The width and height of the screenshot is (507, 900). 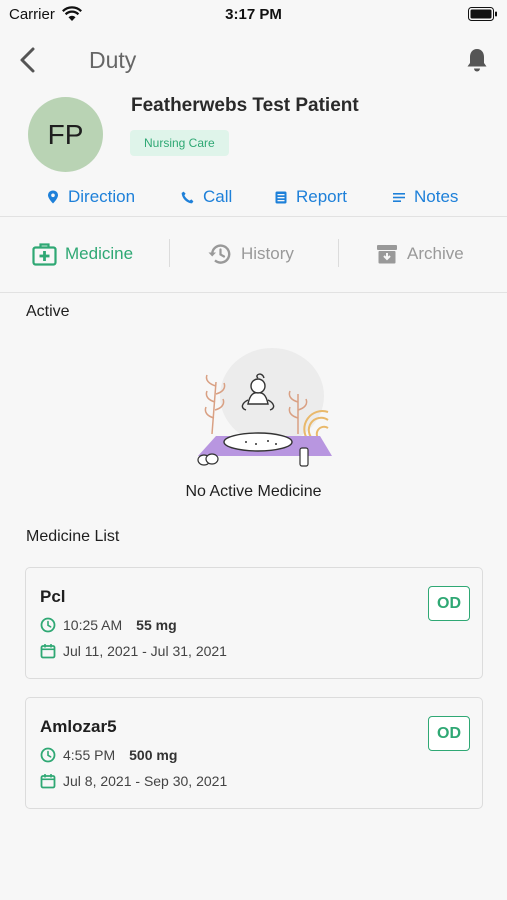 What do you see at coordinates (267, 253) in the screenshot?
I see `tab-history-label: History` at bounding box center [267, 253].